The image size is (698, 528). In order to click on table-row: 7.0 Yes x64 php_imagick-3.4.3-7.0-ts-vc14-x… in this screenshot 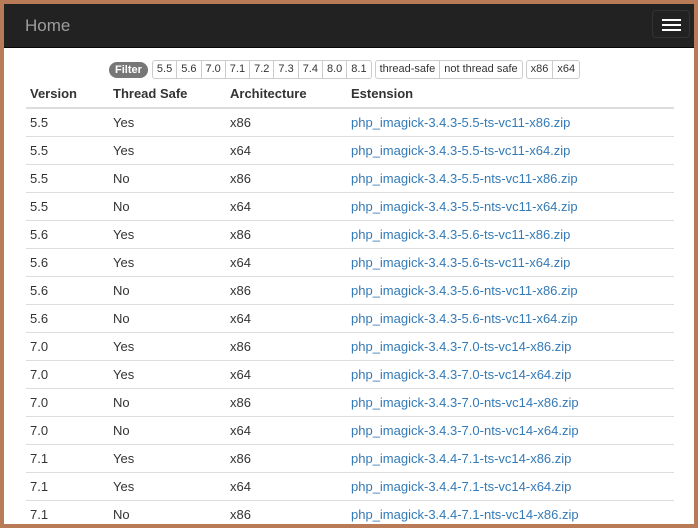, I will do `click(350, 374)`.